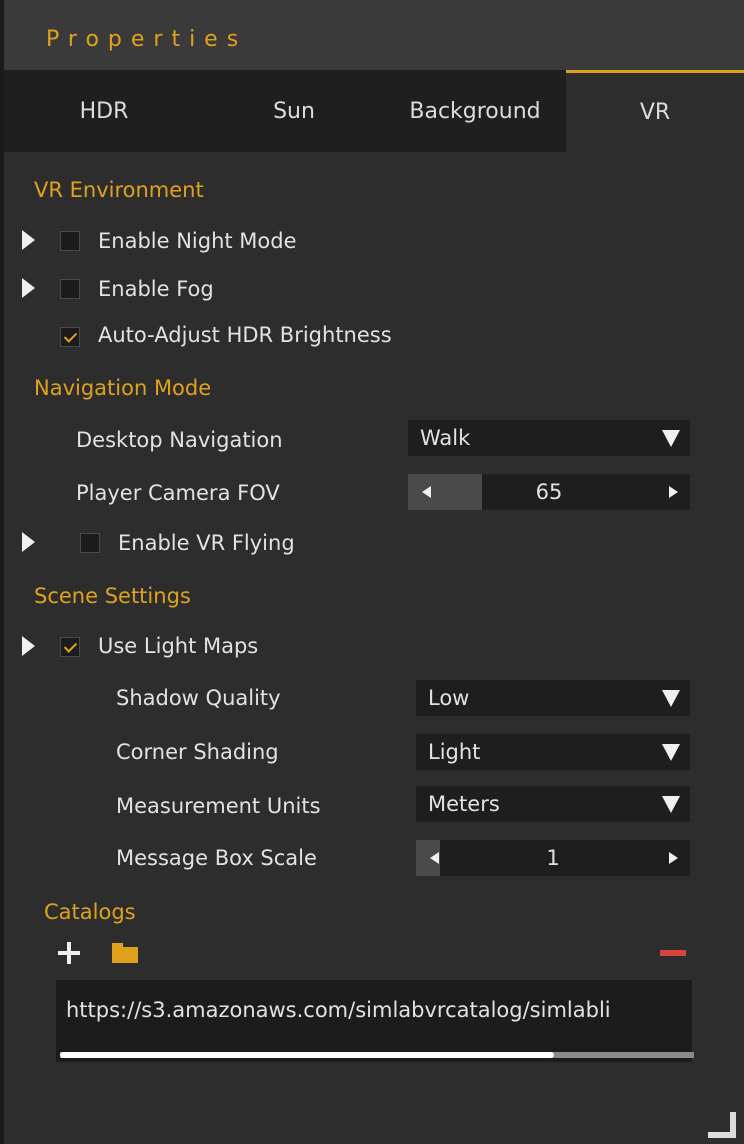 Image resolution: width=744 pixels, height=1144 pixels. What do you see at coordinates (70, 337) in the screenshot?
I see `auto-adjust-checkbox` at bounding box center [70, 337].